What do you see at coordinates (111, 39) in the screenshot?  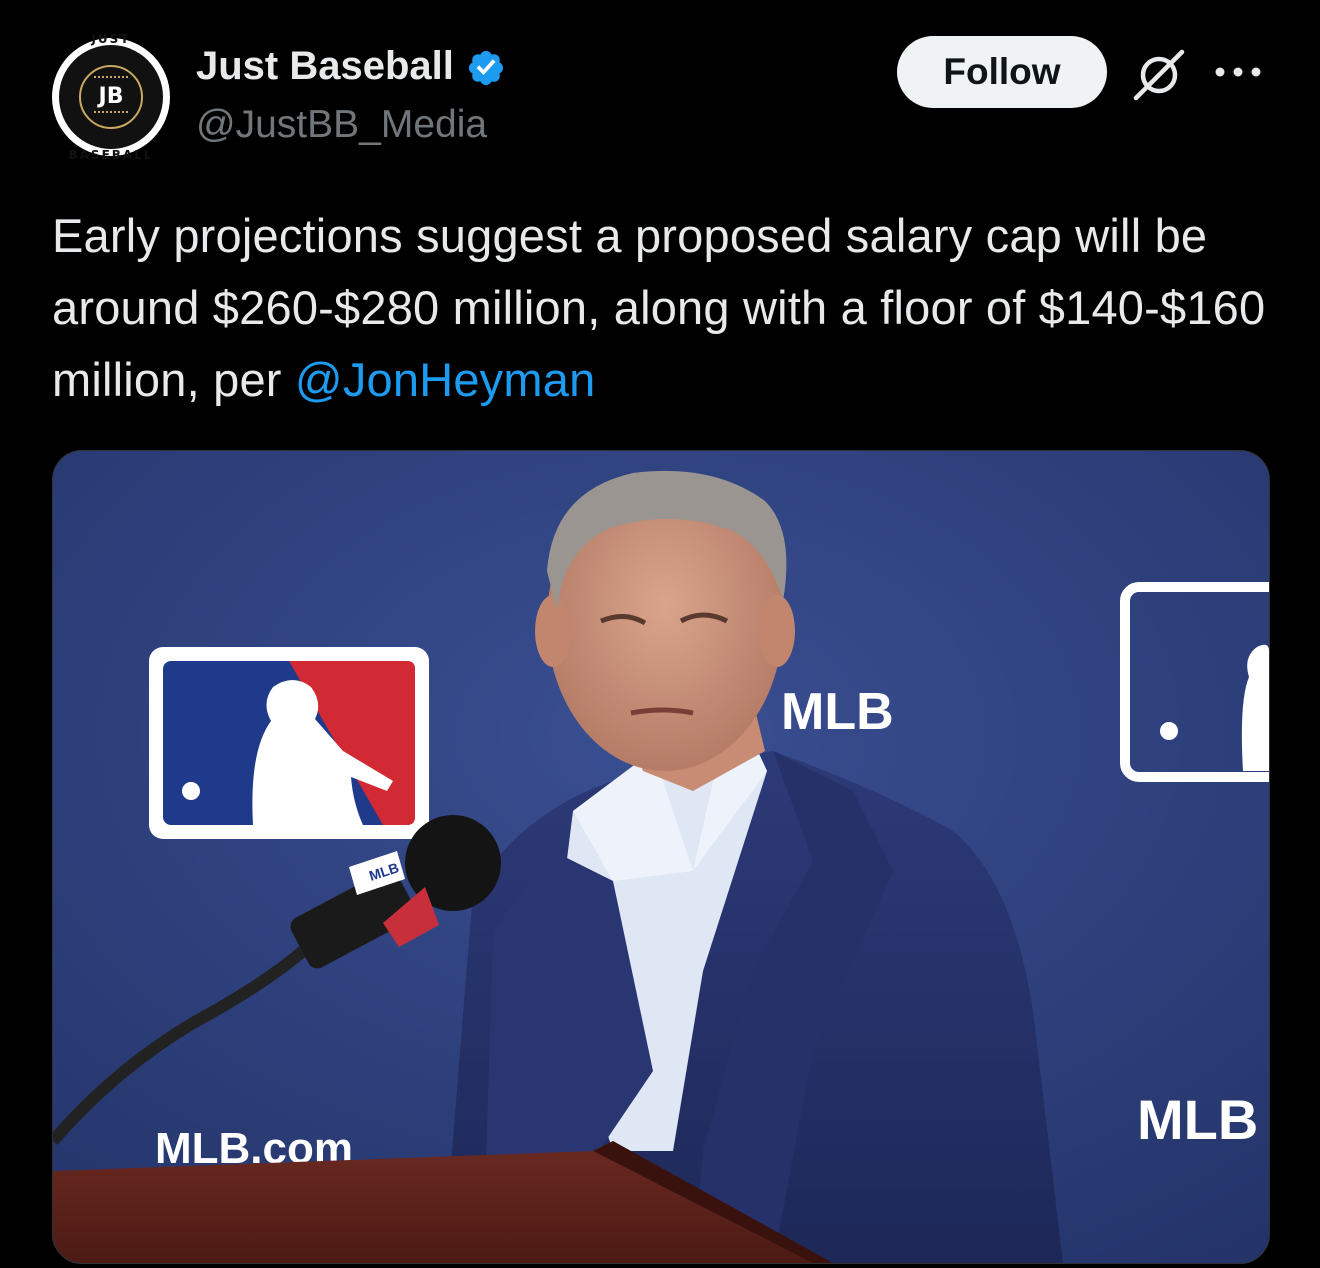 I see `avatar-ring-top-text: JUST` at bounding box center [111, 39].